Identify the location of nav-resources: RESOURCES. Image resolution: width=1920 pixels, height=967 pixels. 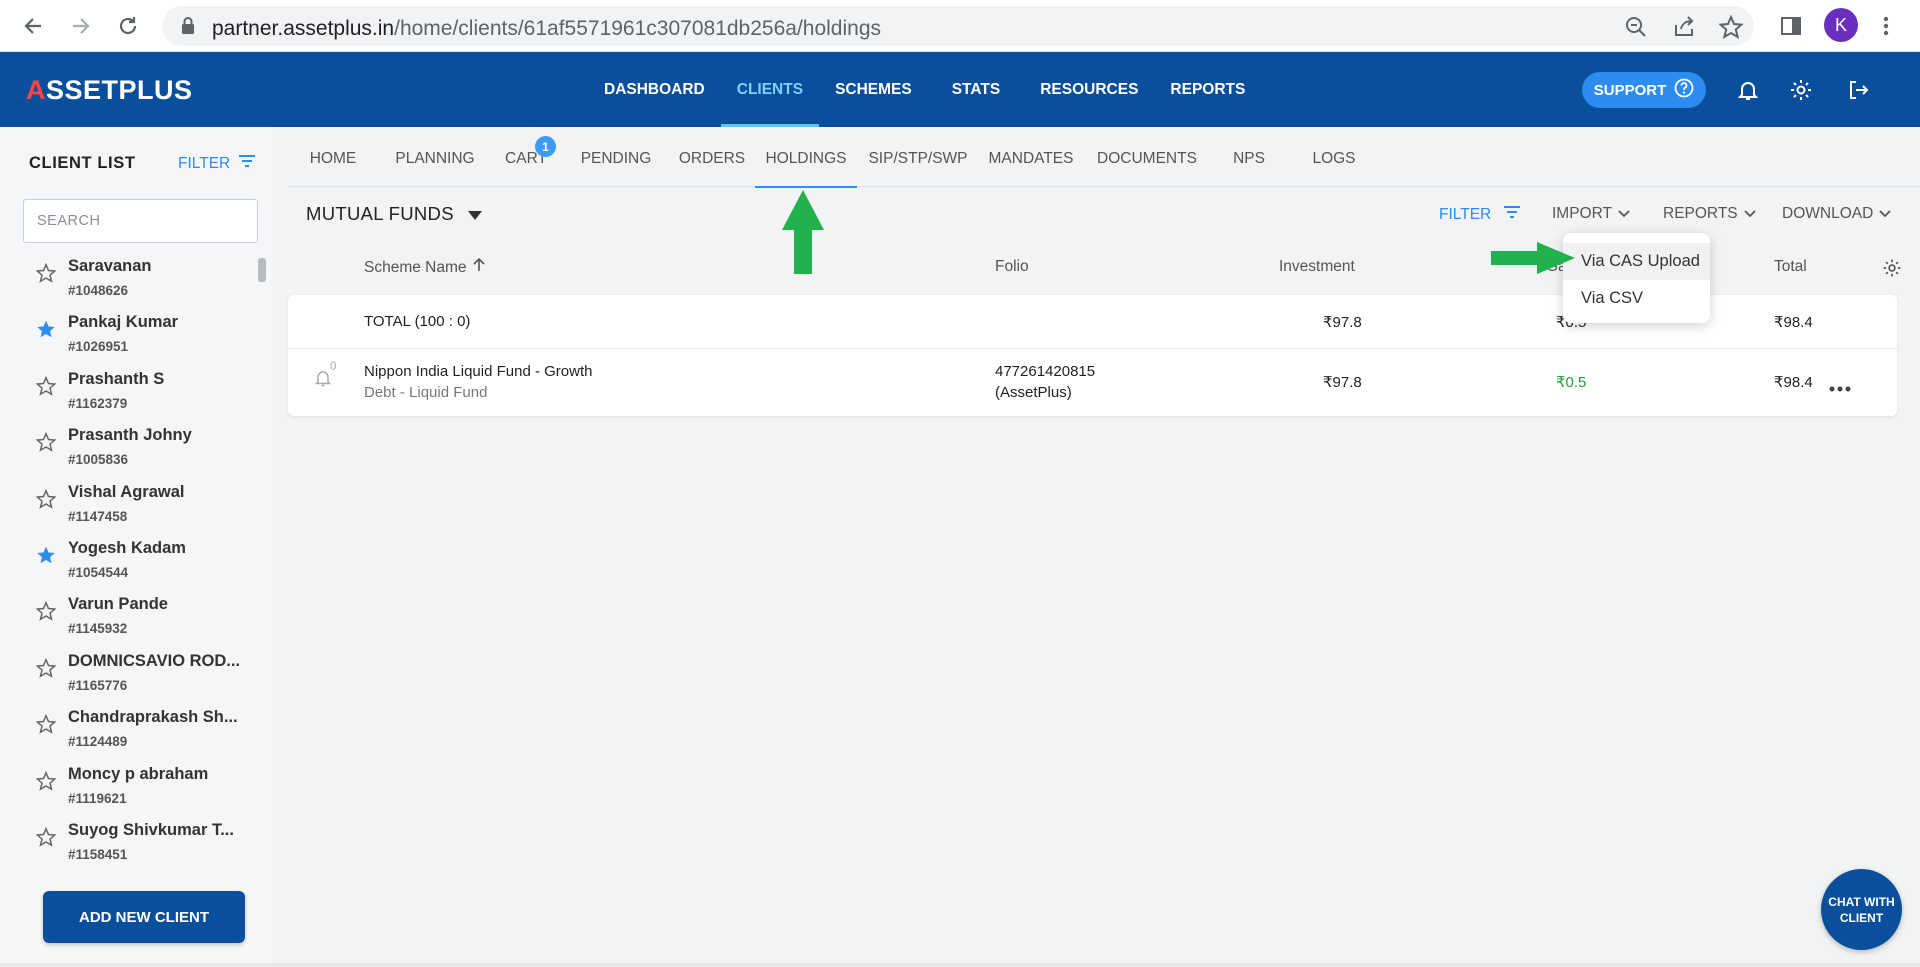
(1089, 89).